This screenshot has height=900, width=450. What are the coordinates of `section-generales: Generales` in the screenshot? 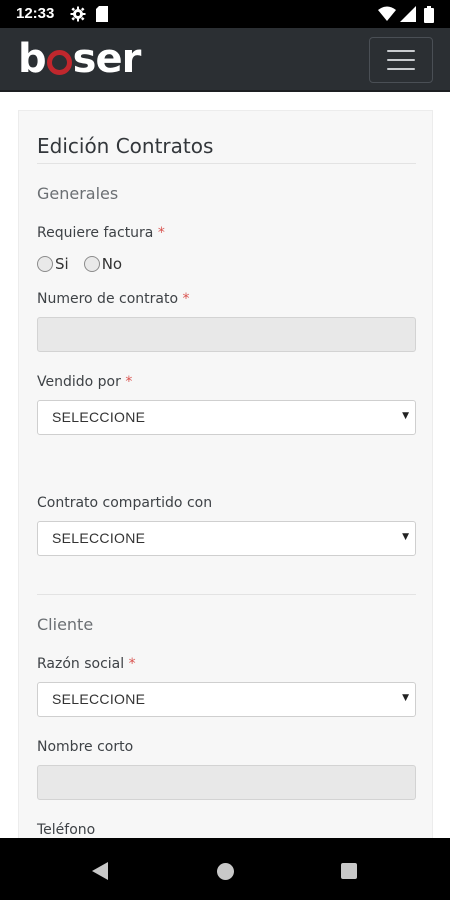 It's located at (78, 193).